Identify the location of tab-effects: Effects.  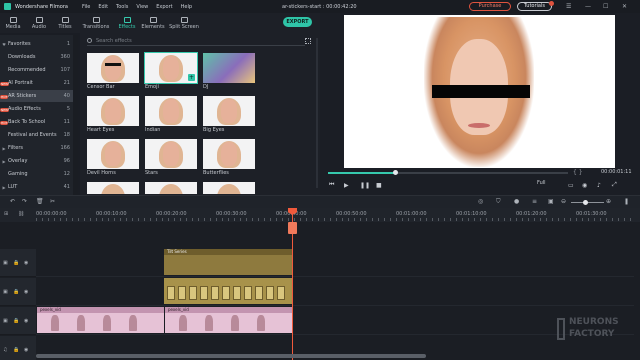
(127, 23).